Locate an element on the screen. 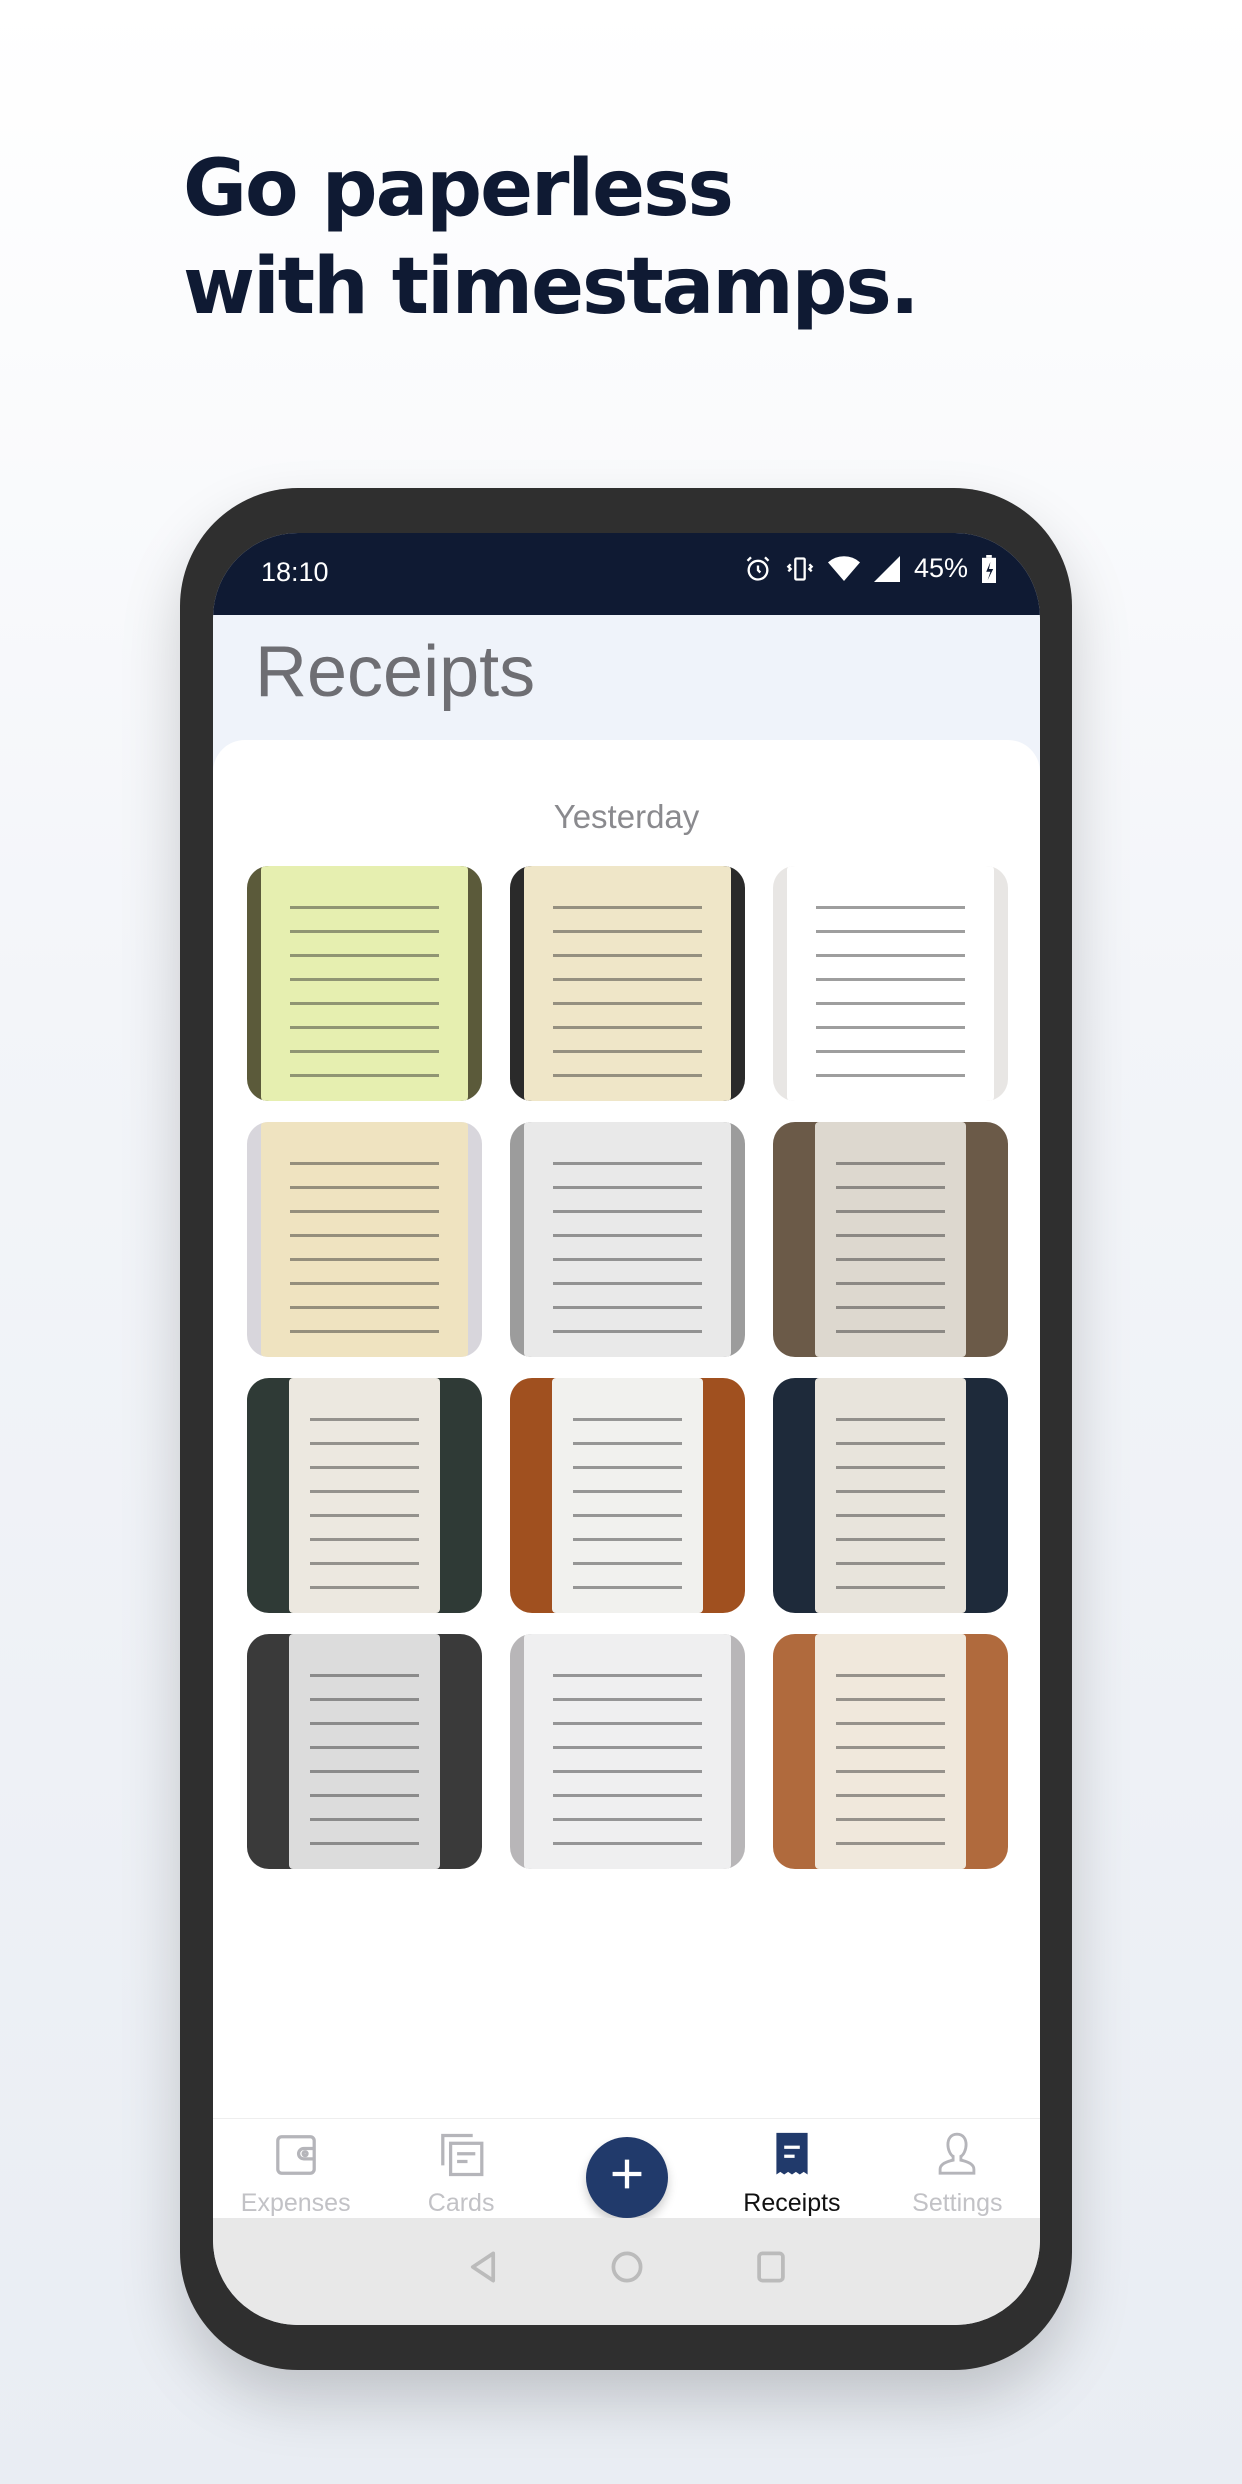 The height and width of the screenshot is (2484, 1242). nav-receipts: Receipts is located at coordinates (791, 2168).